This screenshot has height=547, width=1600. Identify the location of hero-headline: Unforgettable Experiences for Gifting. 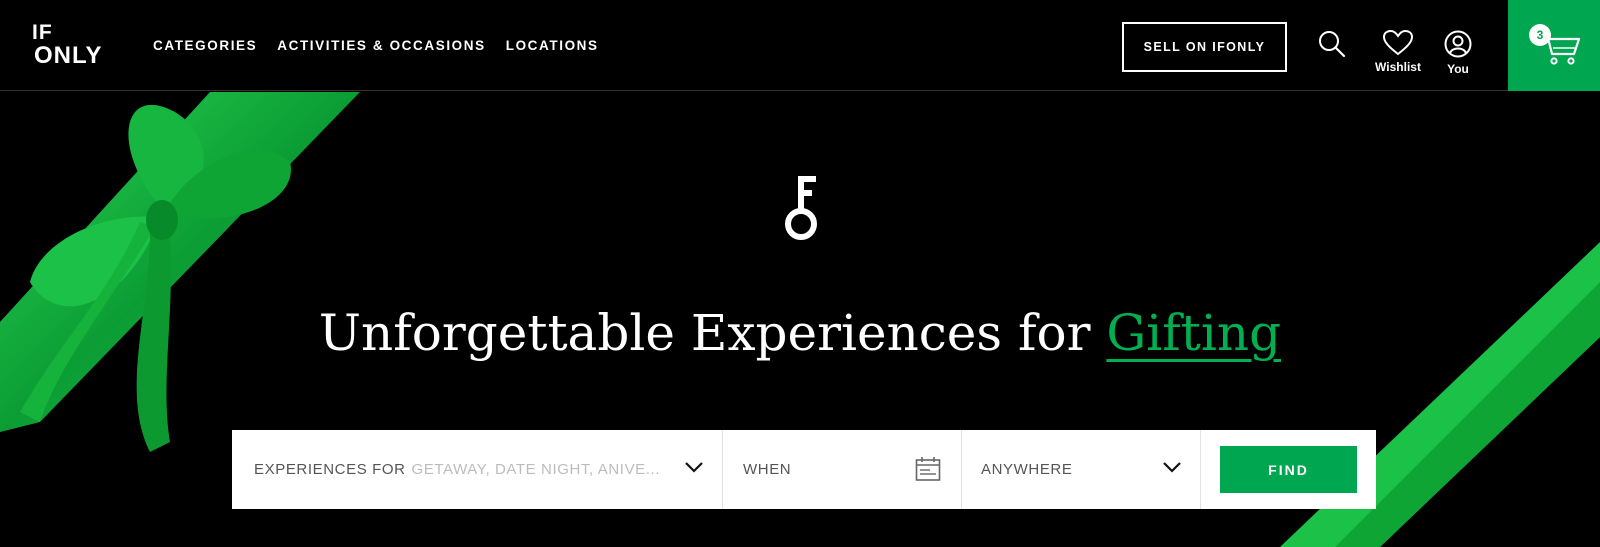
(800, 333).